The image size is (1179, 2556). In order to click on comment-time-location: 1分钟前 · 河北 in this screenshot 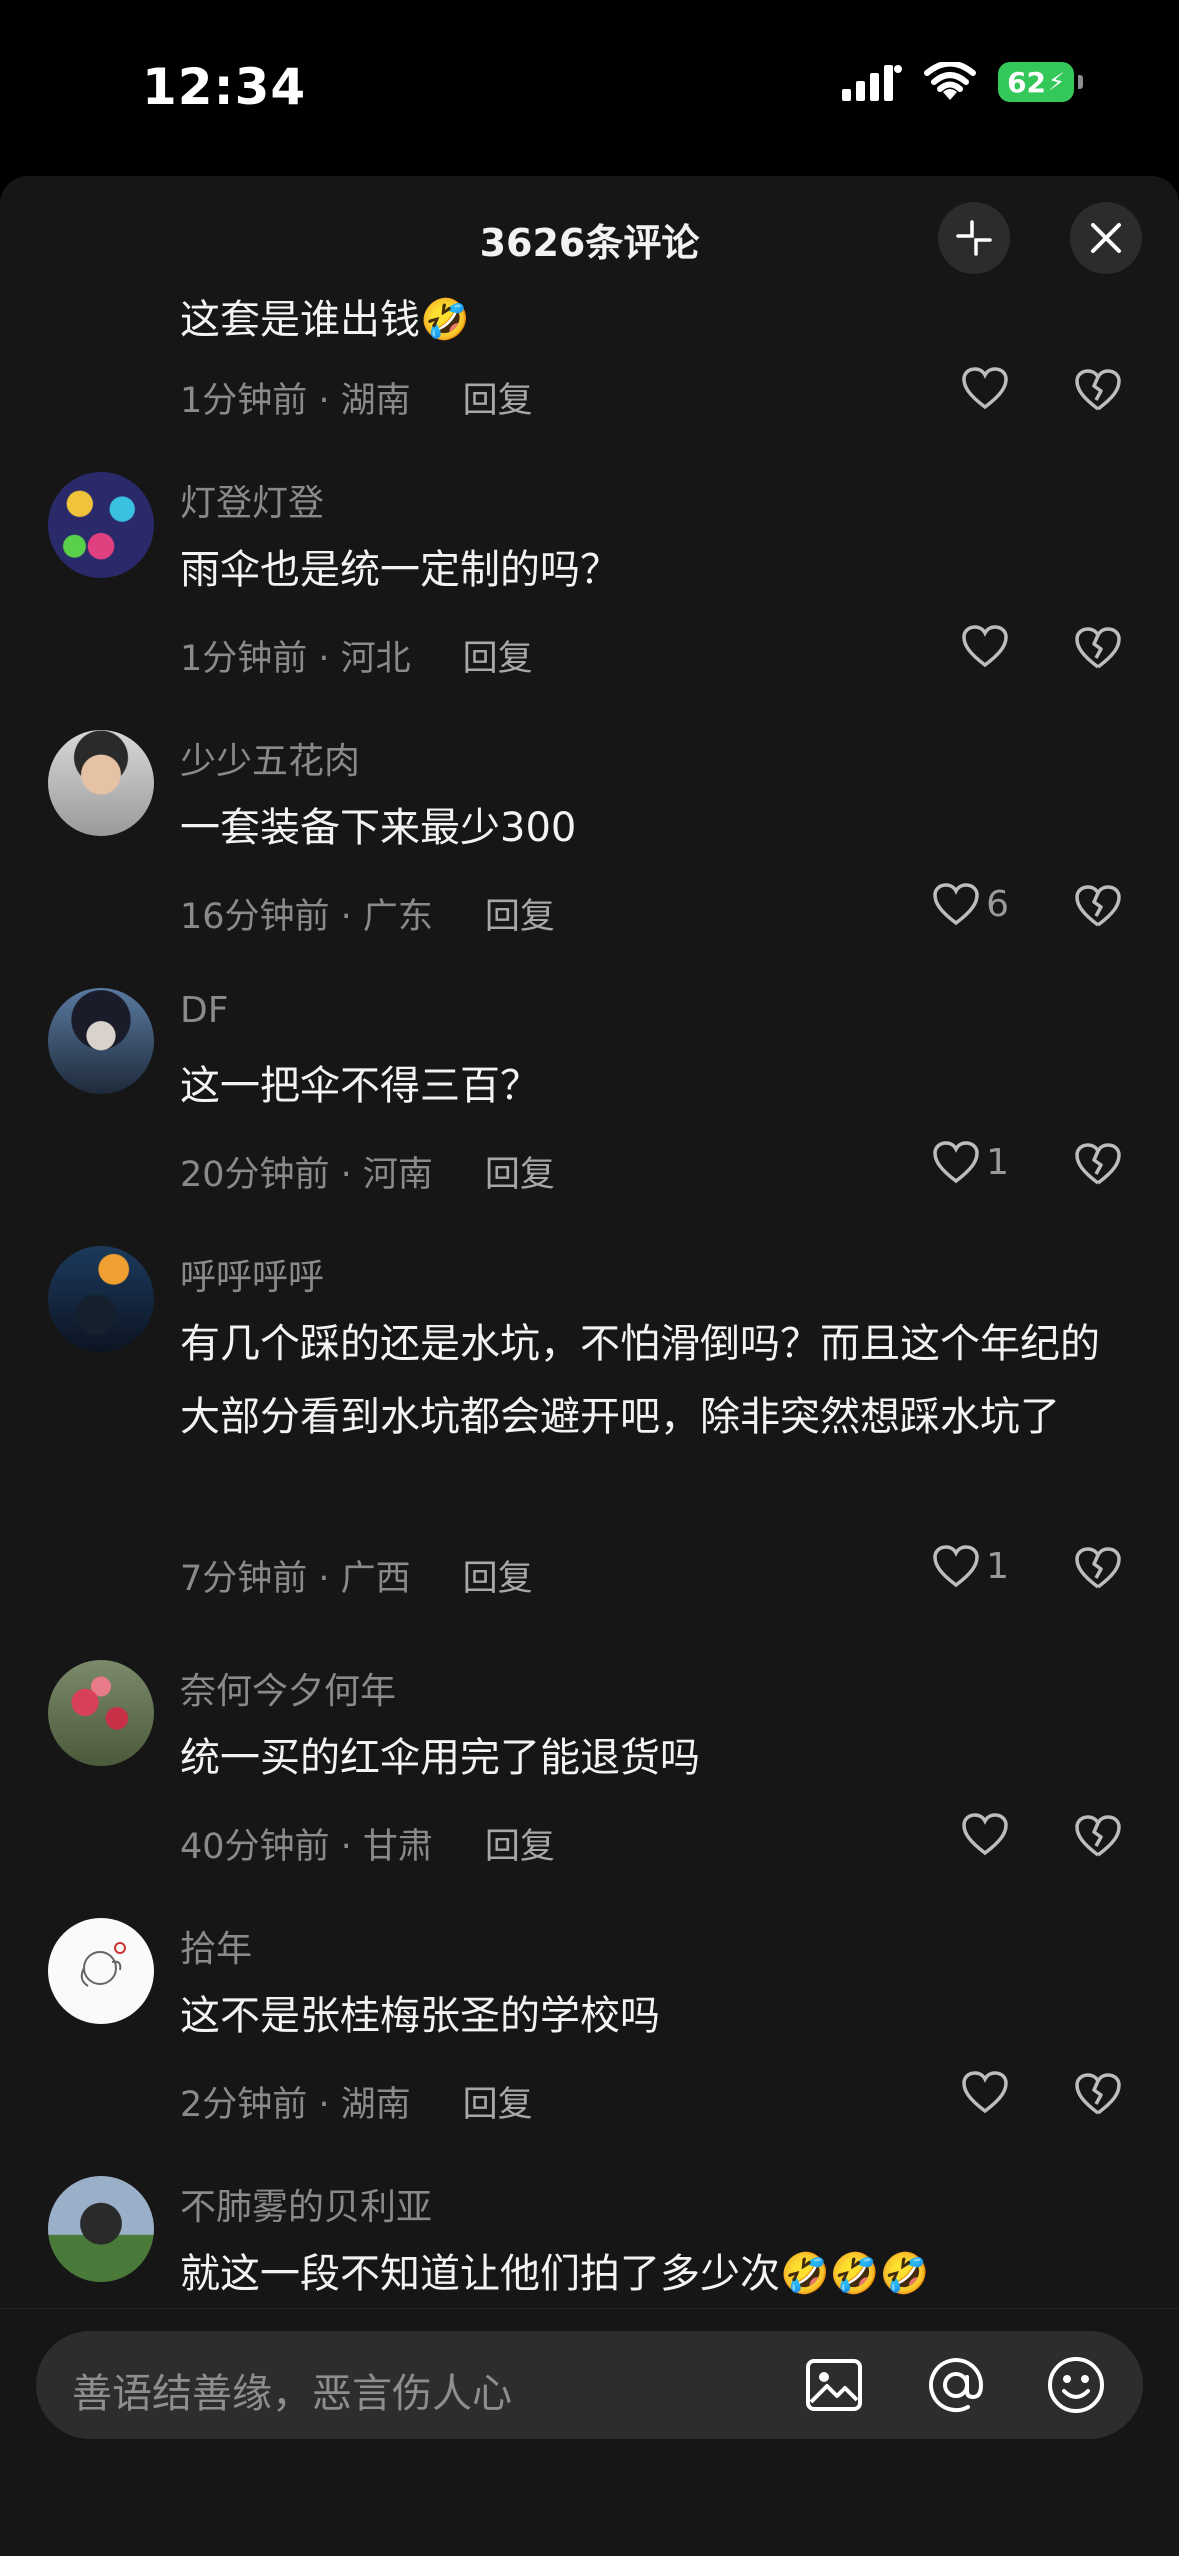, I will do `click(295, 659)`.